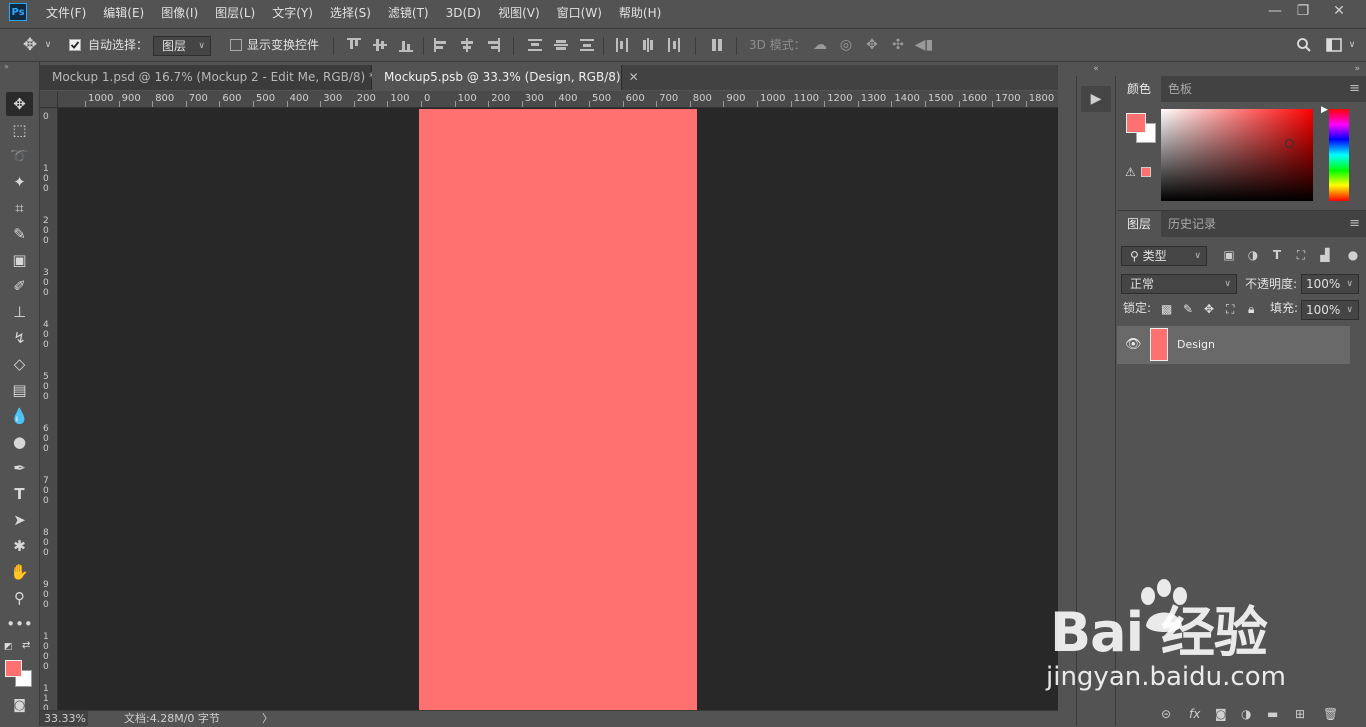 This screenshot has height=727, width=1366. Describe the element at coordinates (1194, 714) in the screenshot. I see `fx-icon: fx` at that location.